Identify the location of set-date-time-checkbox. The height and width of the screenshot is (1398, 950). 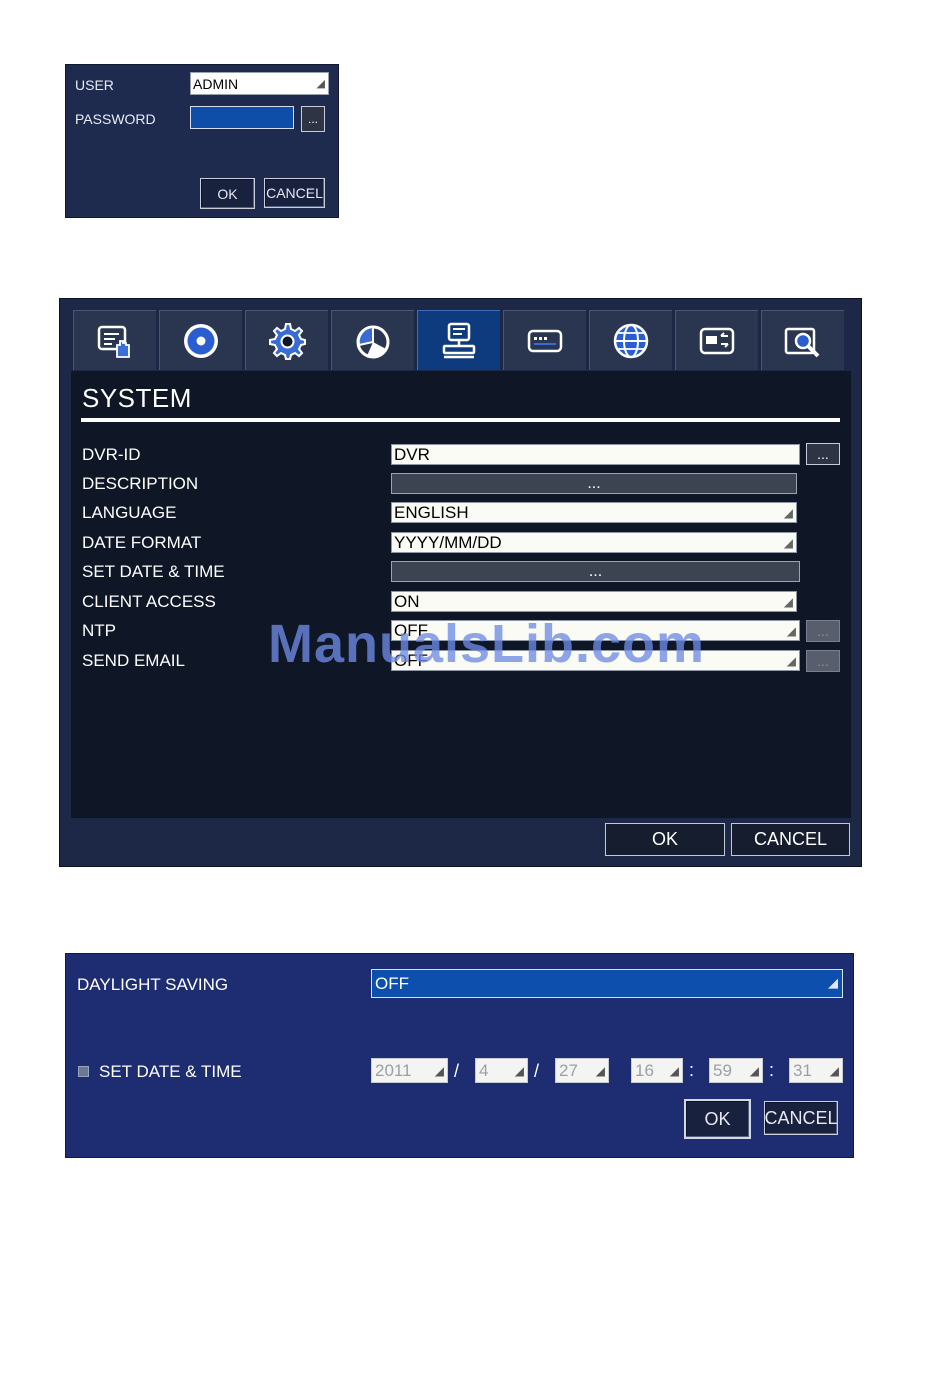
(83, 1071).